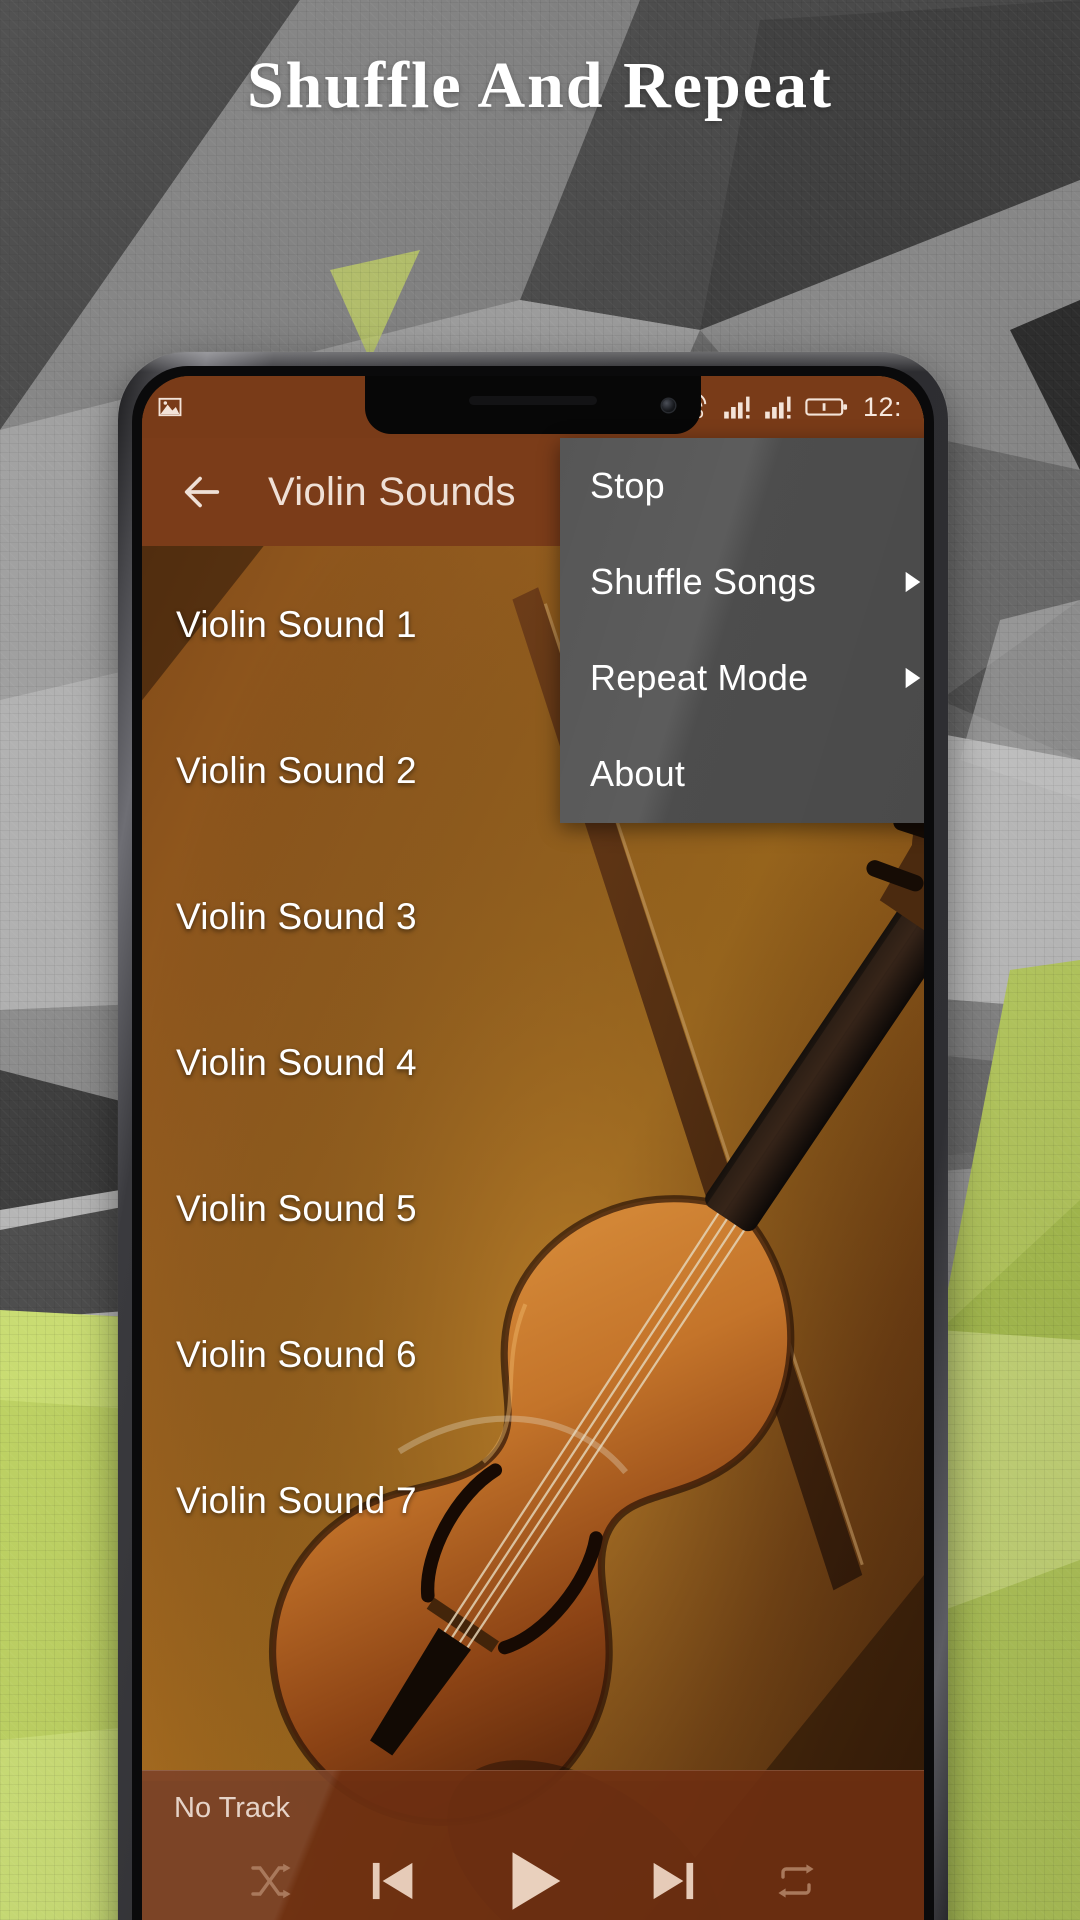 The width and height of the screenshot is (1080, 1920). I want to click on list-item: Violin Sound 3, so click(533, 917).